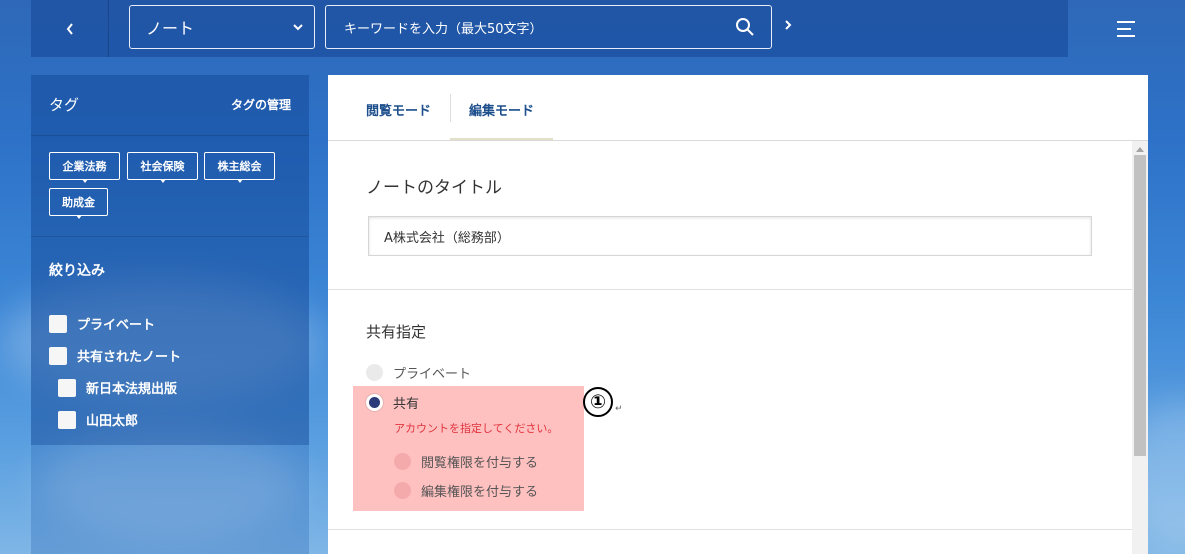  I want to click on tag-chip: 株主総会, so click(239, 167).